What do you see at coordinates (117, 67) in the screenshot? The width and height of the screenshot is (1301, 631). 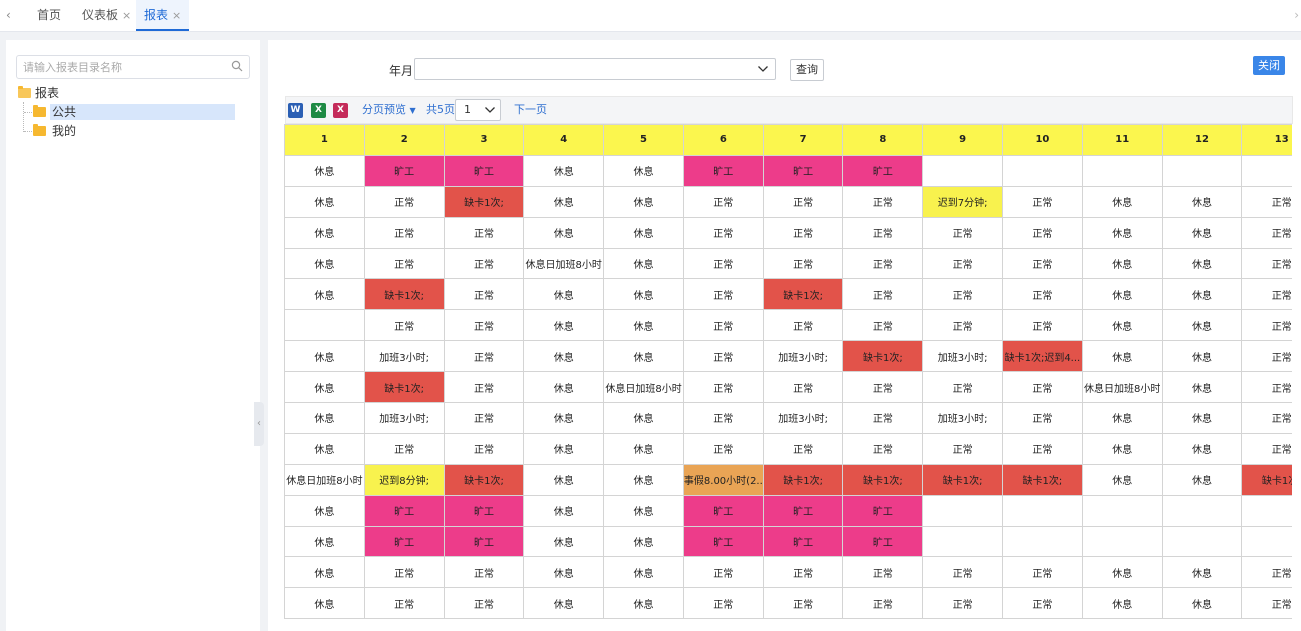 I see `search-input` at bounding box center [117, 67].